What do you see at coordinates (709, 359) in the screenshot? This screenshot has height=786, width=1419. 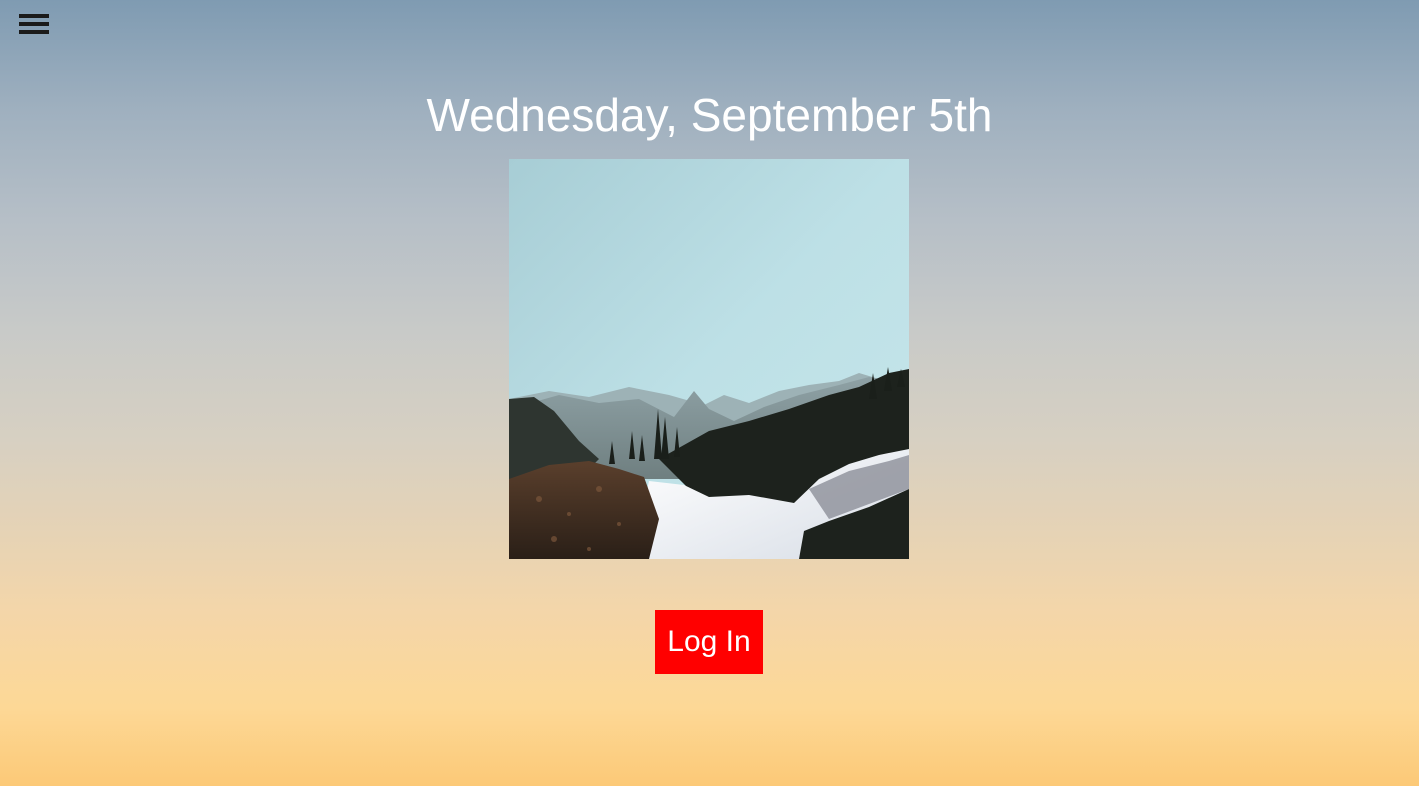 I see `mountain-landscape-image` at bounding box center [709, 359].